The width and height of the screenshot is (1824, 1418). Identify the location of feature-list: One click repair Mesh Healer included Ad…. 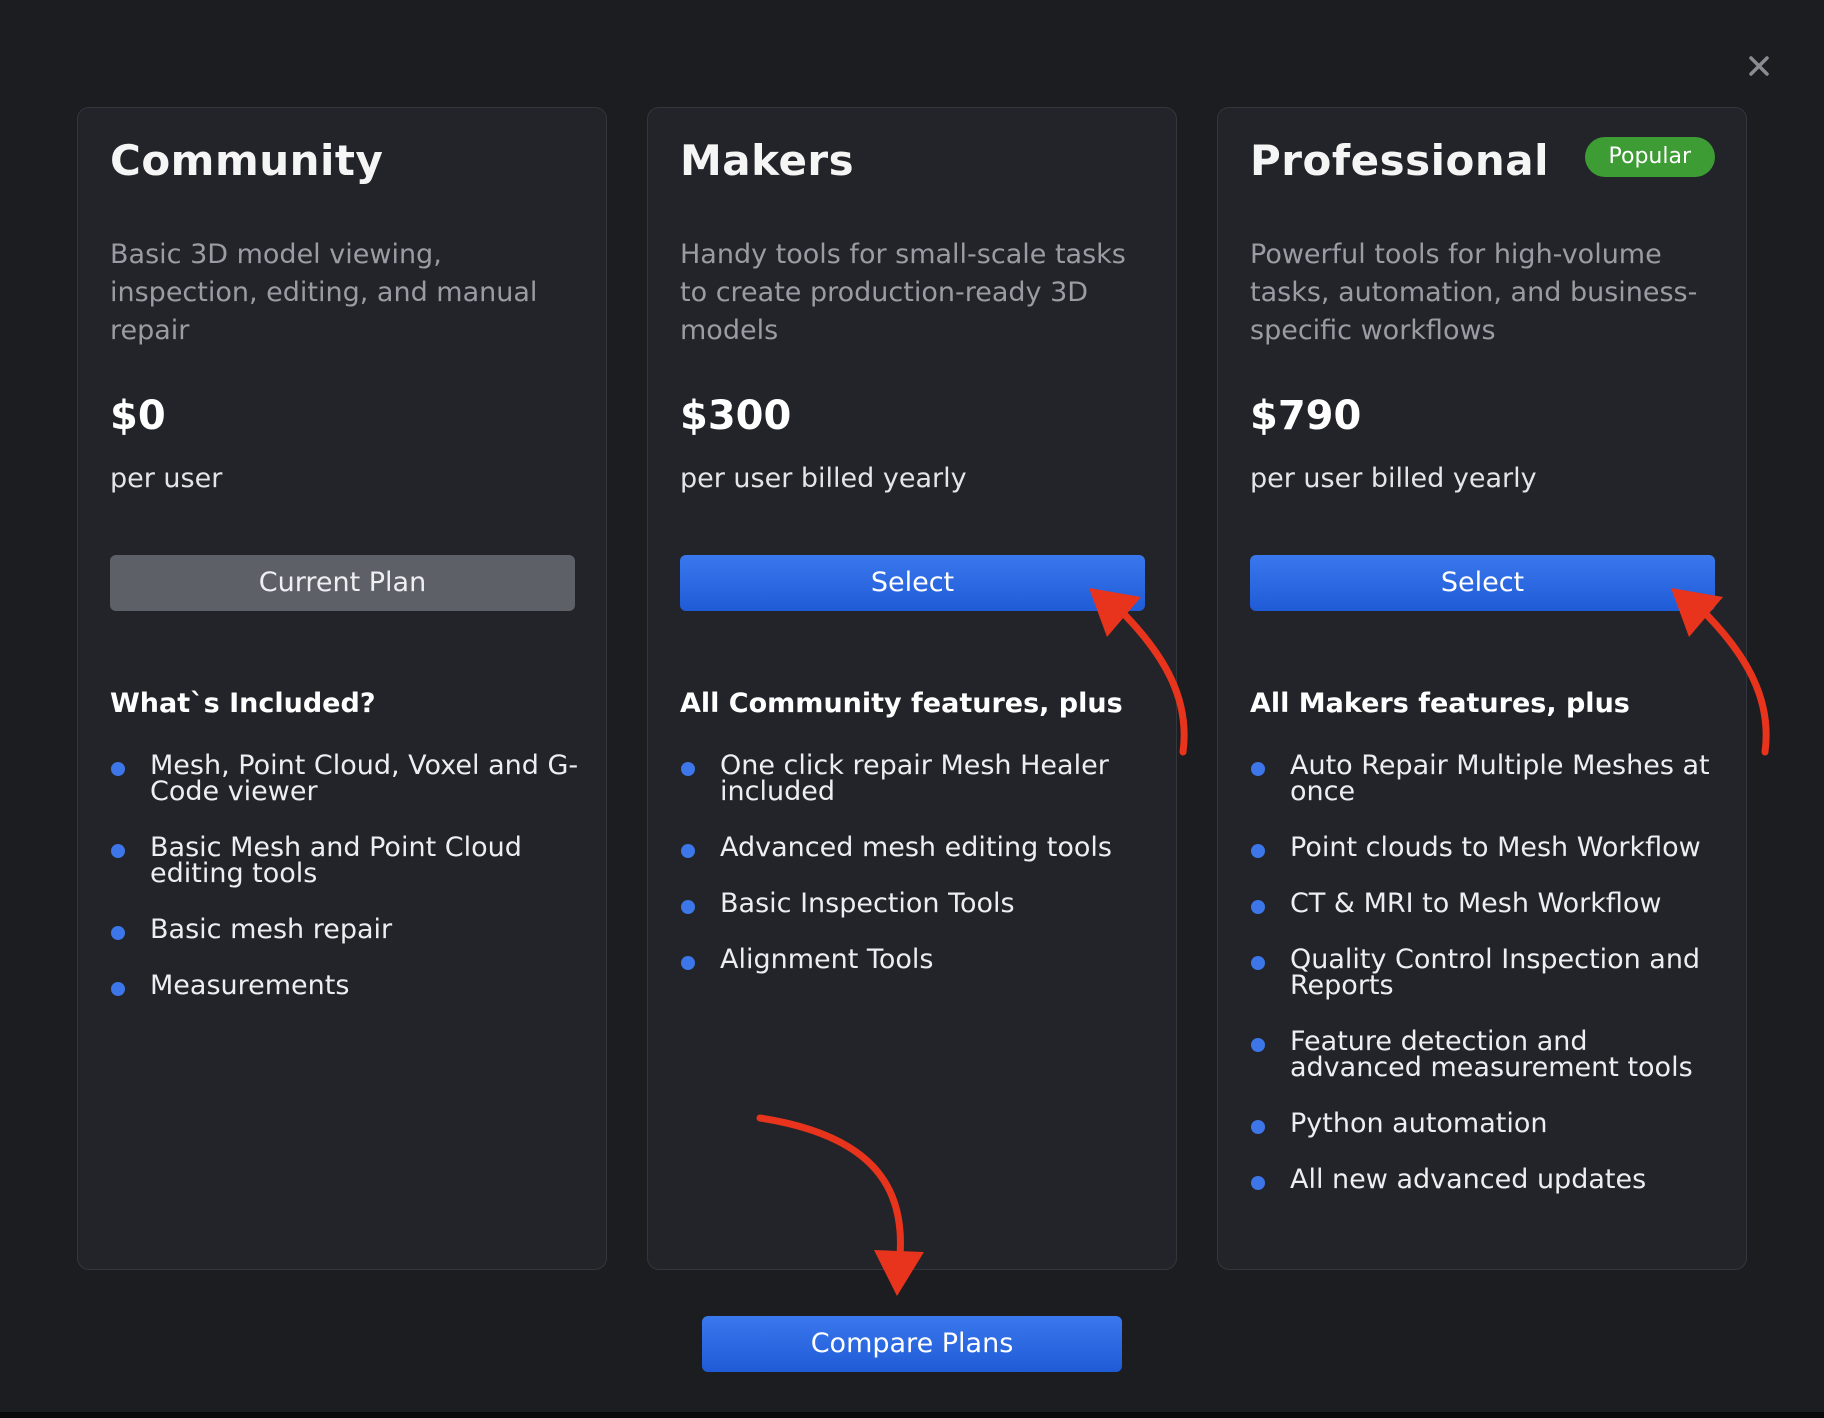
(915, 876).